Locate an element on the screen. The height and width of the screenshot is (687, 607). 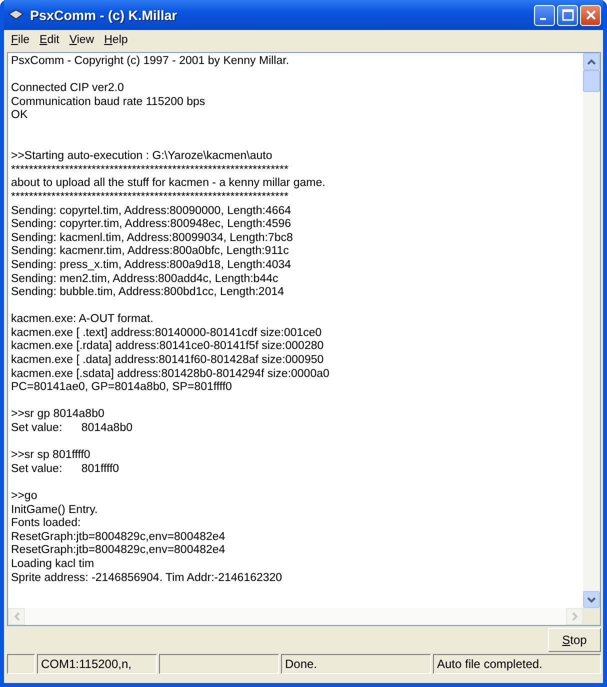
menu-item: File is located at coordinates (20, 40).